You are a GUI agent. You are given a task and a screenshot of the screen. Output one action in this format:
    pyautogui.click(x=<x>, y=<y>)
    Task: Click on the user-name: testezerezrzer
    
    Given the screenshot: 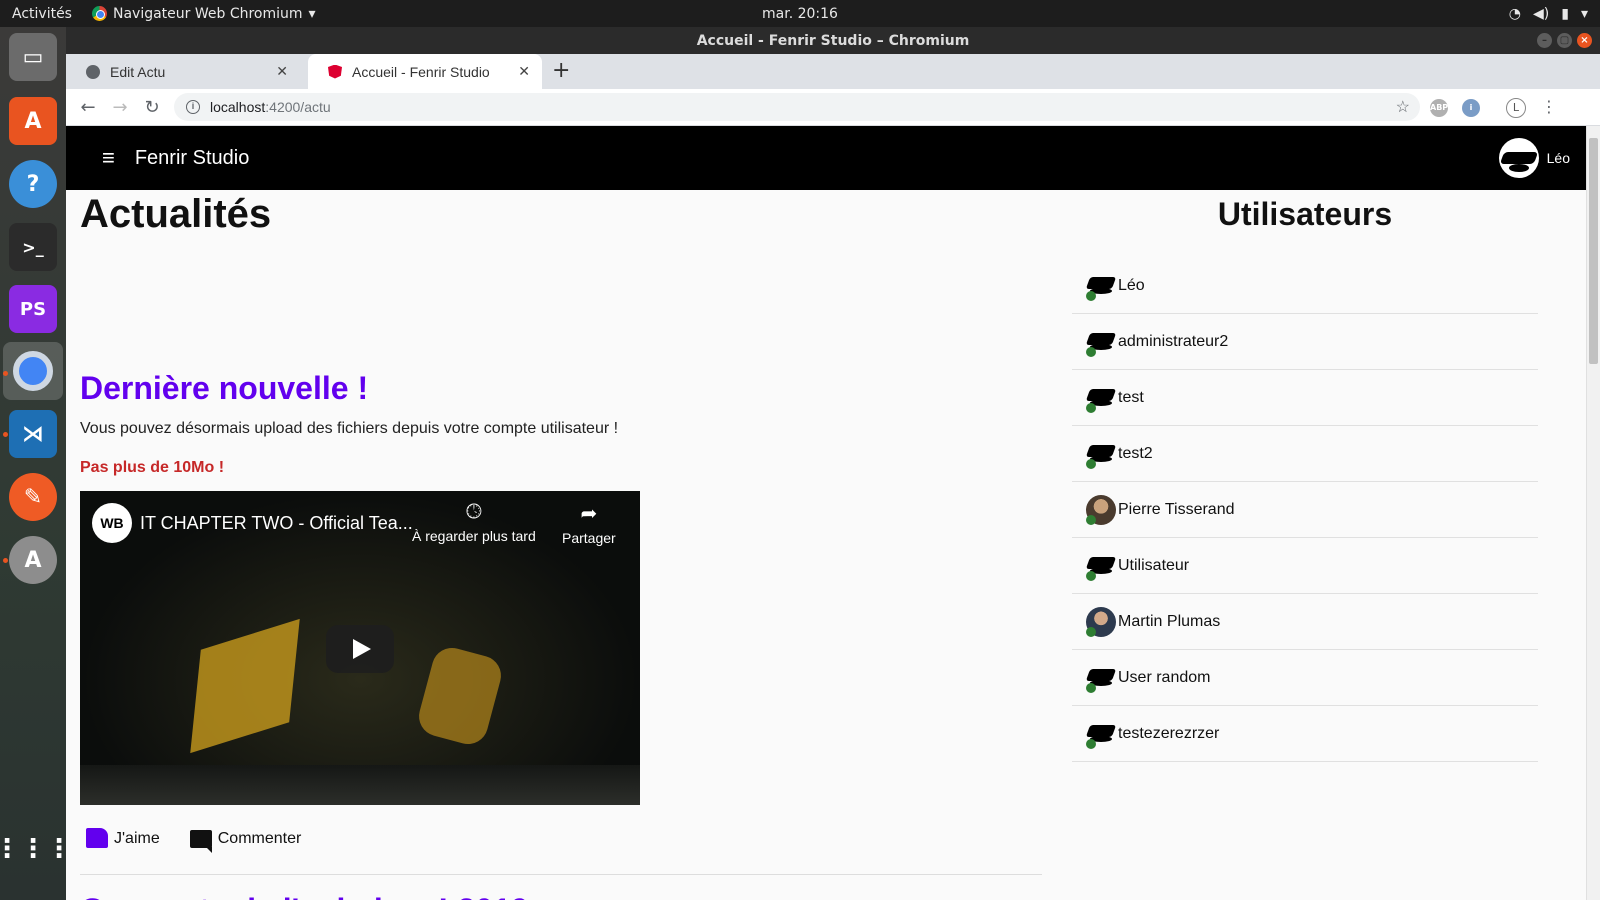 What is the action you would take?
    pyautogui.click(x=1169, y=733)
    